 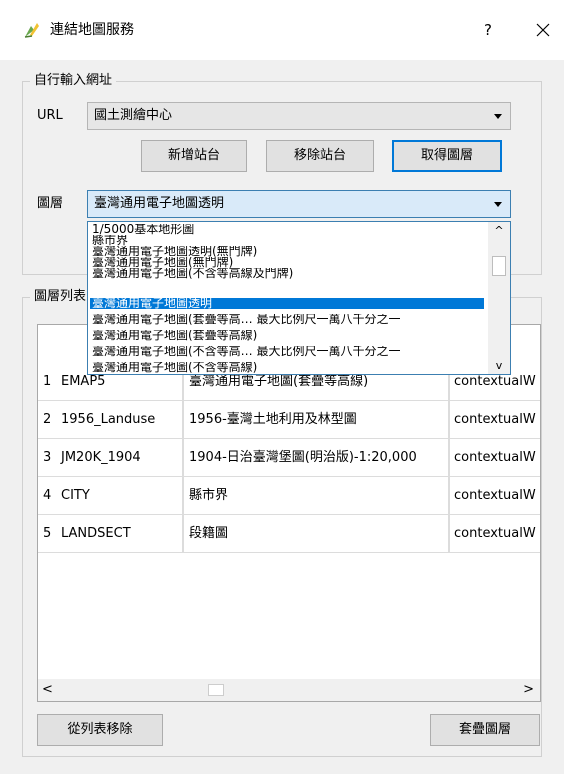 I want to click on table-row: 4 CITY 縣市界 contextualW, so click(x=289, y=496).